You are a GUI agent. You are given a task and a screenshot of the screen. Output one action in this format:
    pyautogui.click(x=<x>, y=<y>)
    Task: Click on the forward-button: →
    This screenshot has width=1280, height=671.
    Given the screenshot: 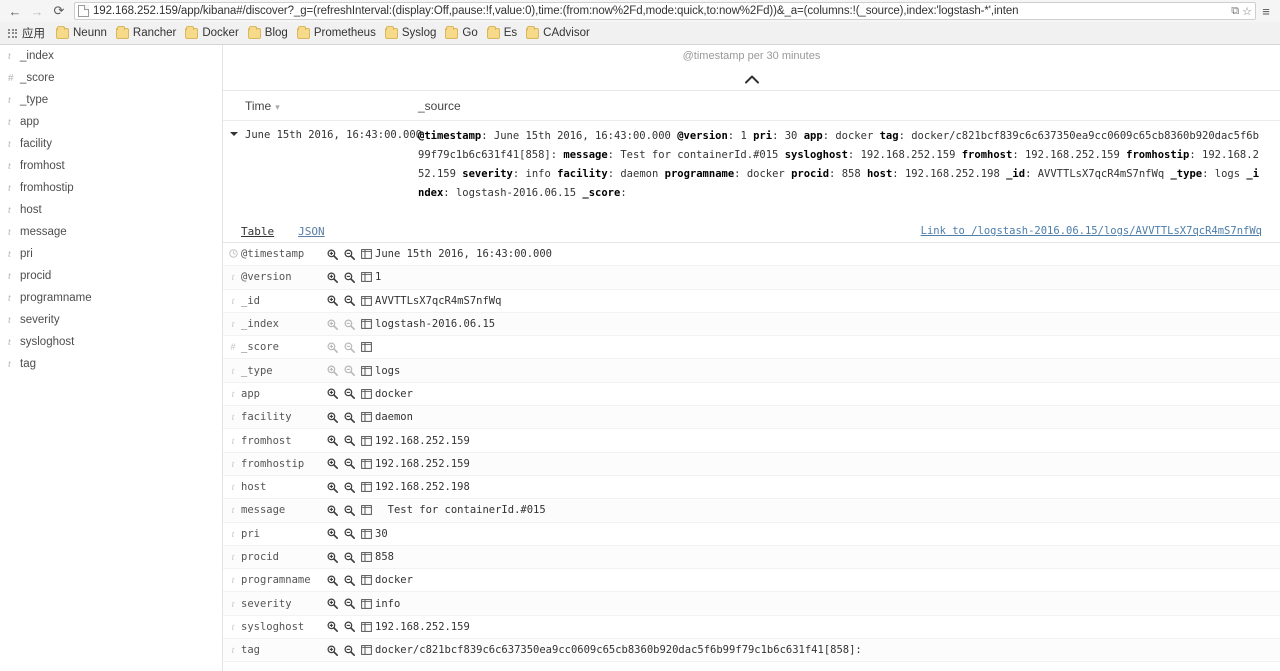 What is the action you would take?
    pyautogui.click(x=37, y=11)
    